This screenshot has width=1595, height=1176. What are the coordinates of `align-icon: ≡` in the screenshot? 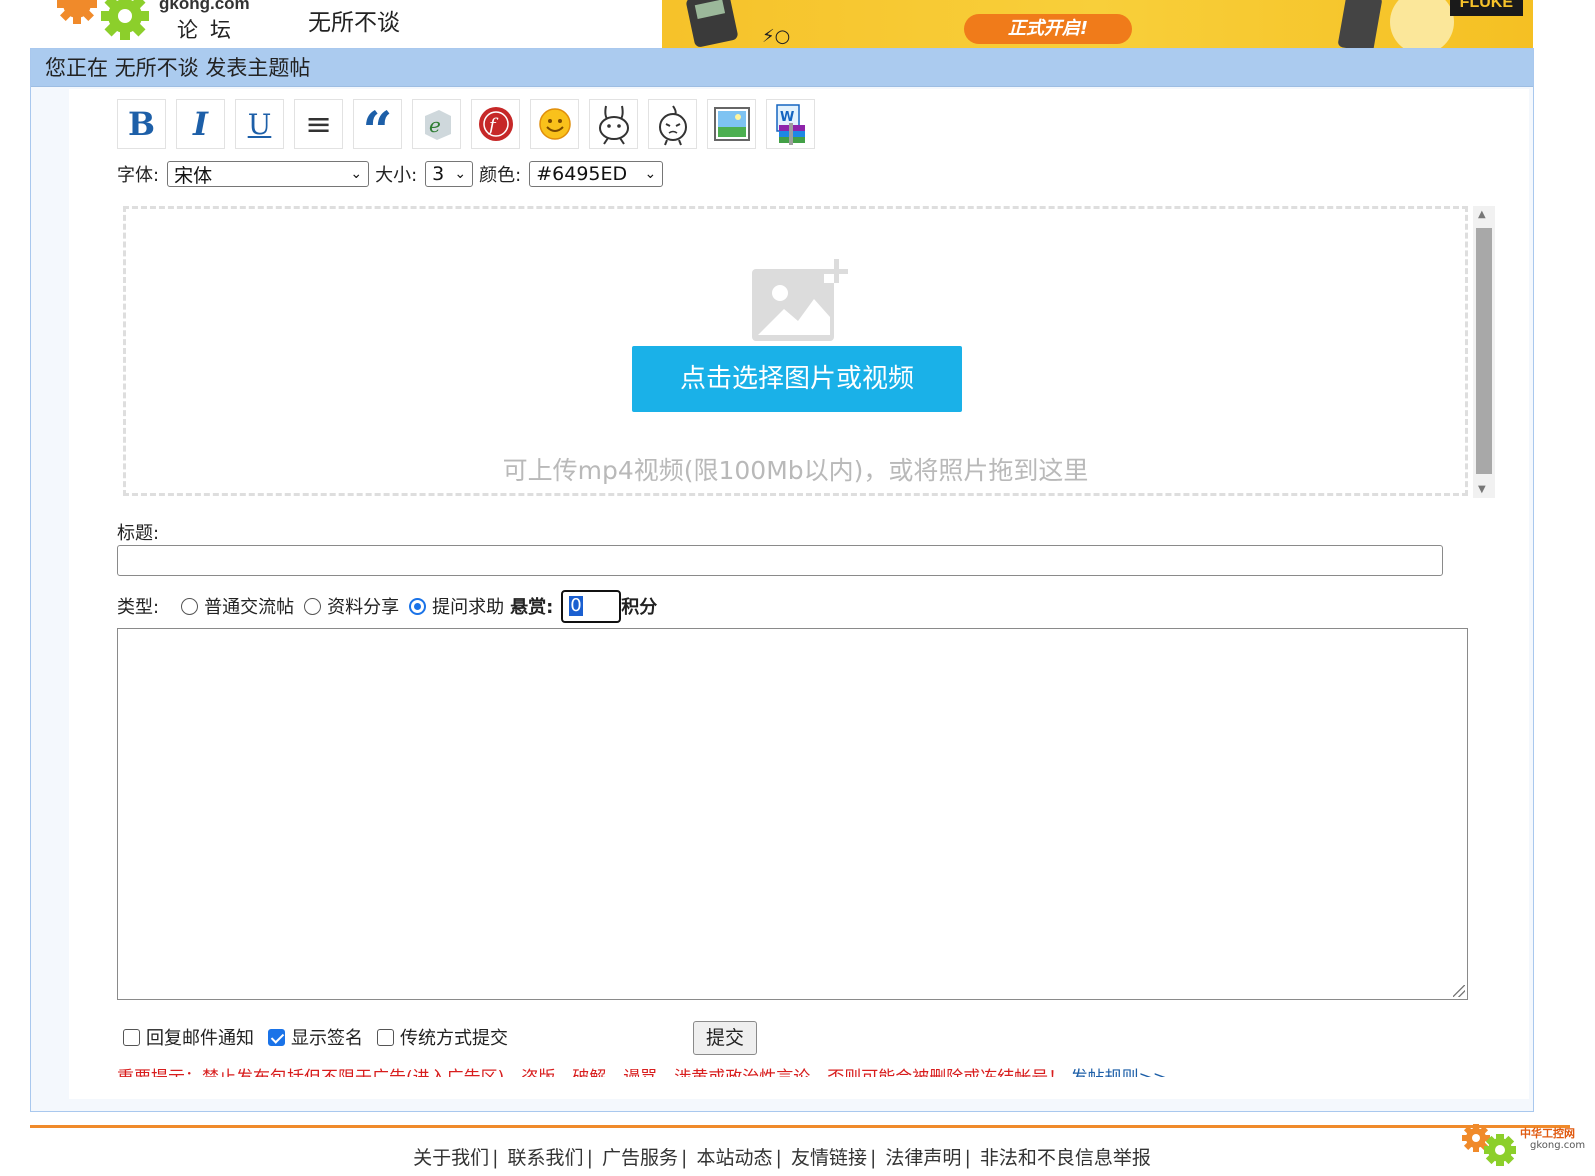 It's located at (318, 124).